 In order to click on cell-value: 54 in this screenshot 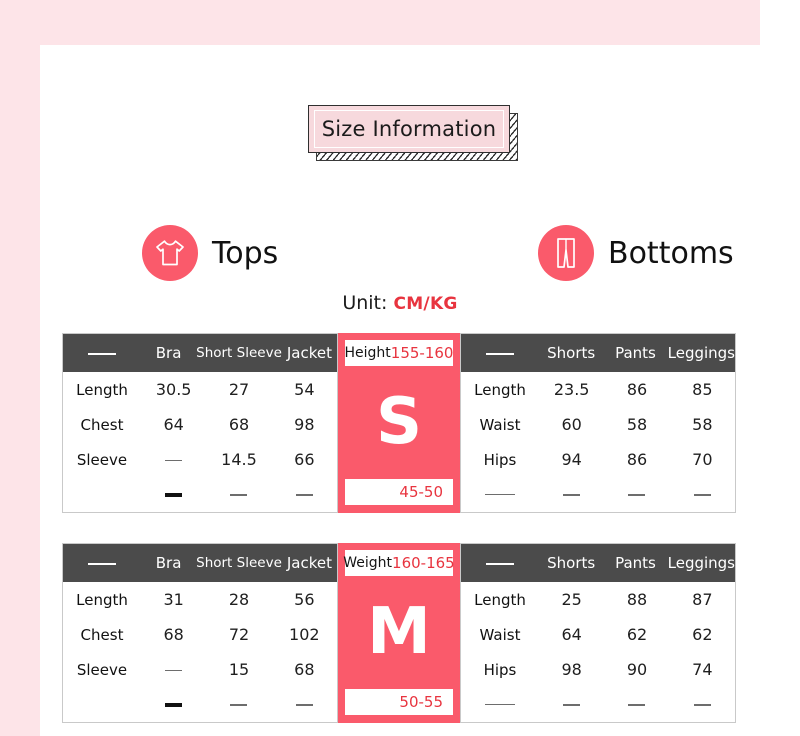, I will do `click(304, 389)`.